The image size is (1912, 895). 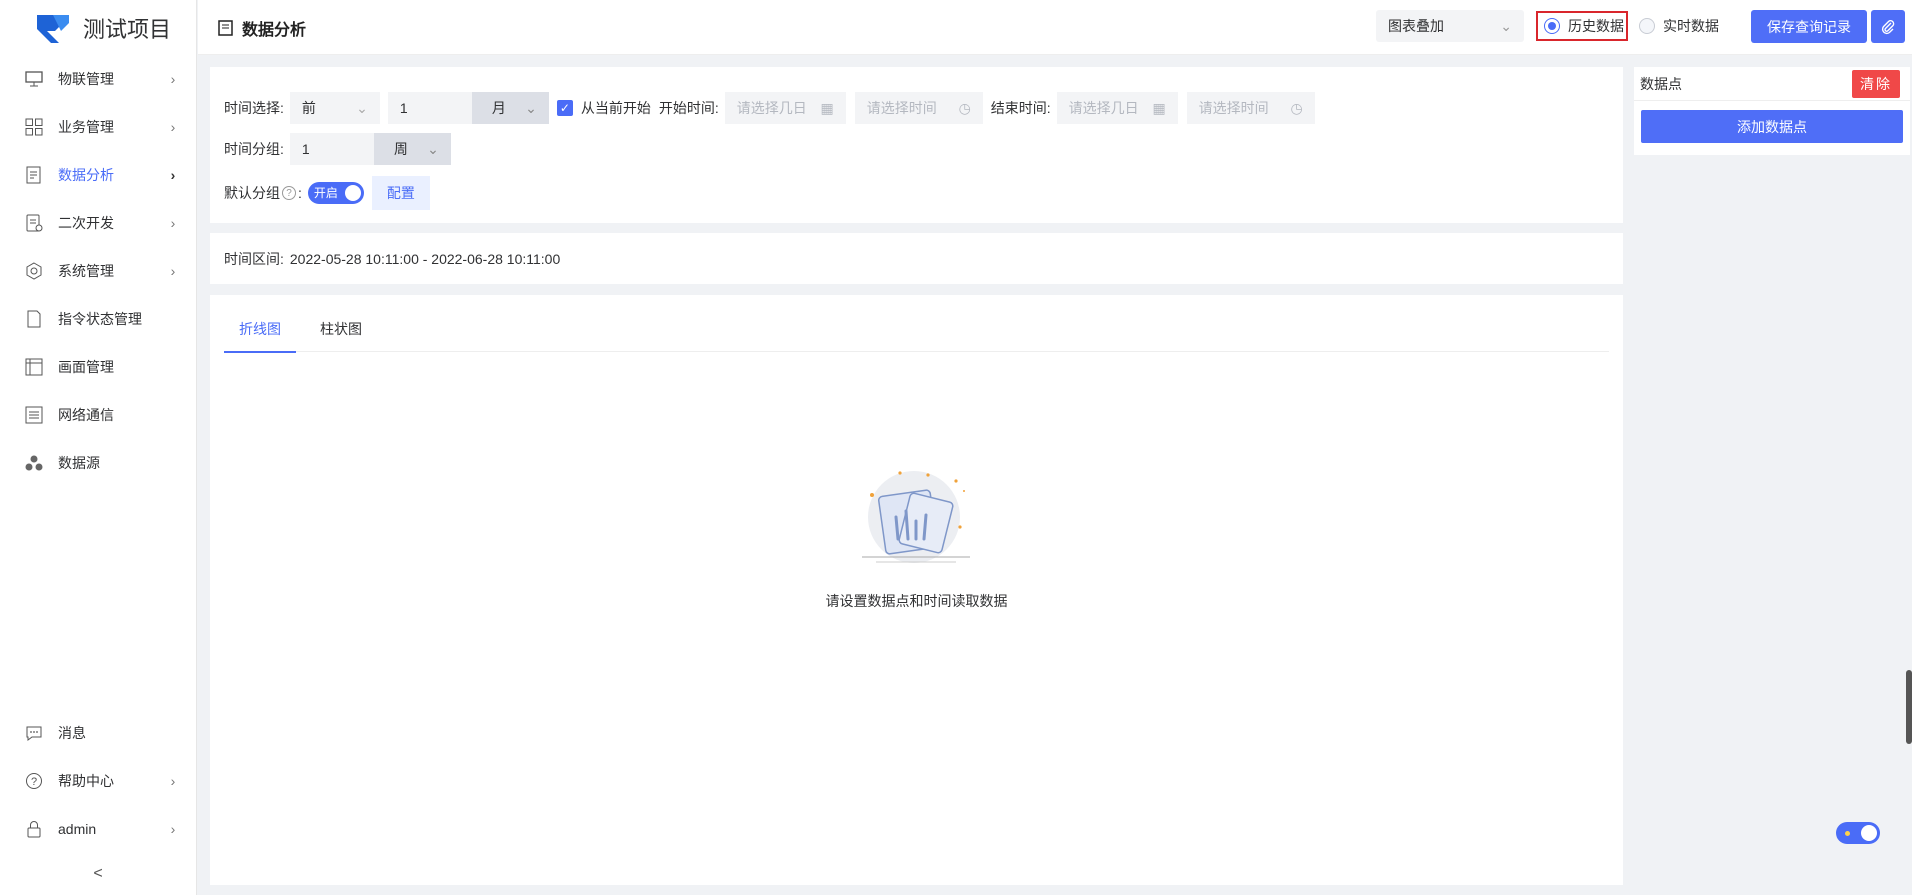 I want to click on datapoints-panel: 数据点 清除 添加数据点, so click(x=1772, y=111).